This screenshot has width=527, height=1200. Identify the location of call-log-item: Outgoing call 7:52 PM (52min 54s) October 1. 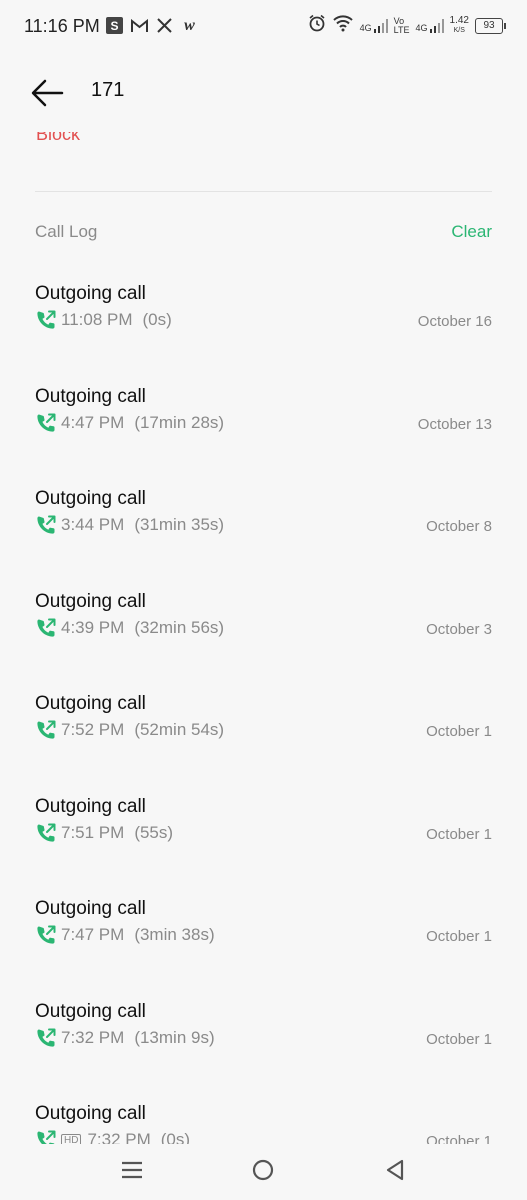
(263, 740).